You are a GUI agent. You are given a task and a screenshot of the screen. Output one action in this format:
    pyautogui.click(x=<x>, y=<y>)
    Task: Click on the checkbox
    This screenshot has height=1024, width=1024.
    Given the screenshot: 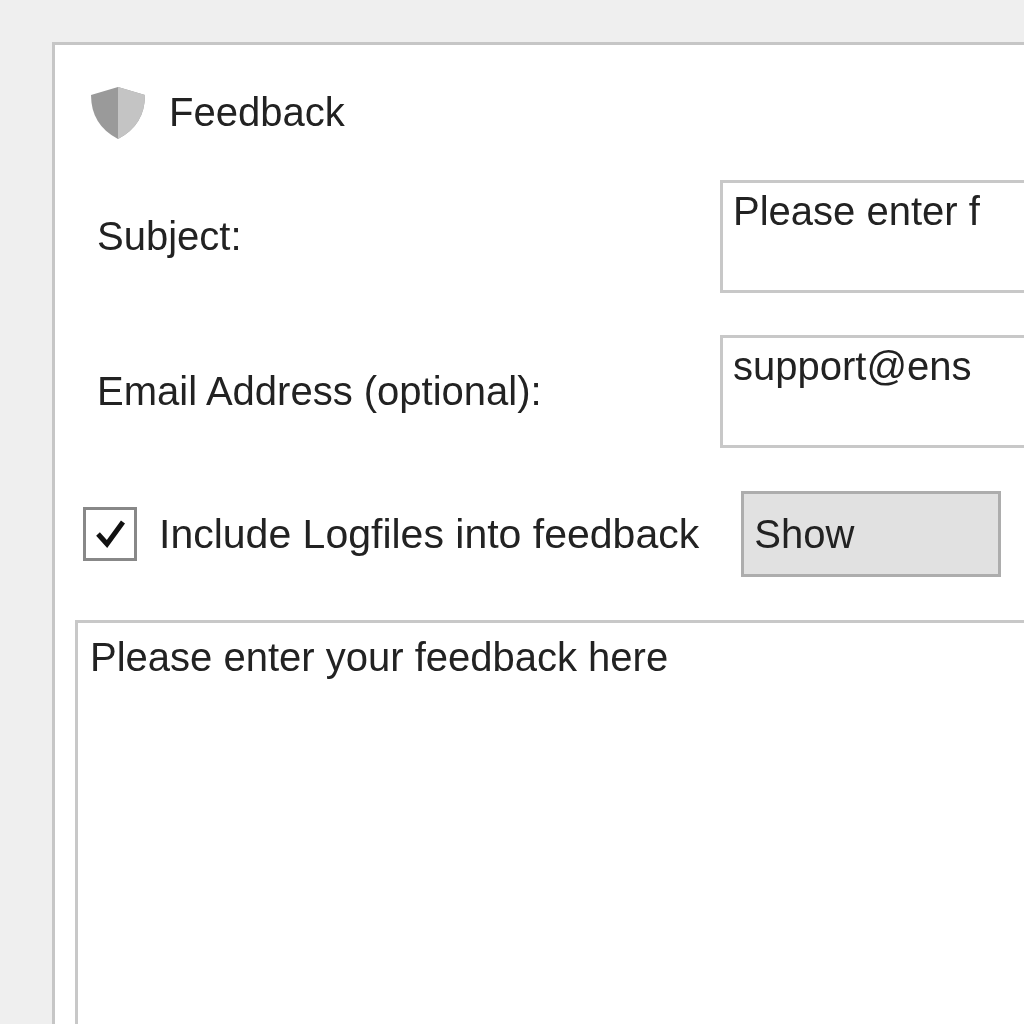 What is the action you would take?
    pyautogui.click(x=110, y=534)
    